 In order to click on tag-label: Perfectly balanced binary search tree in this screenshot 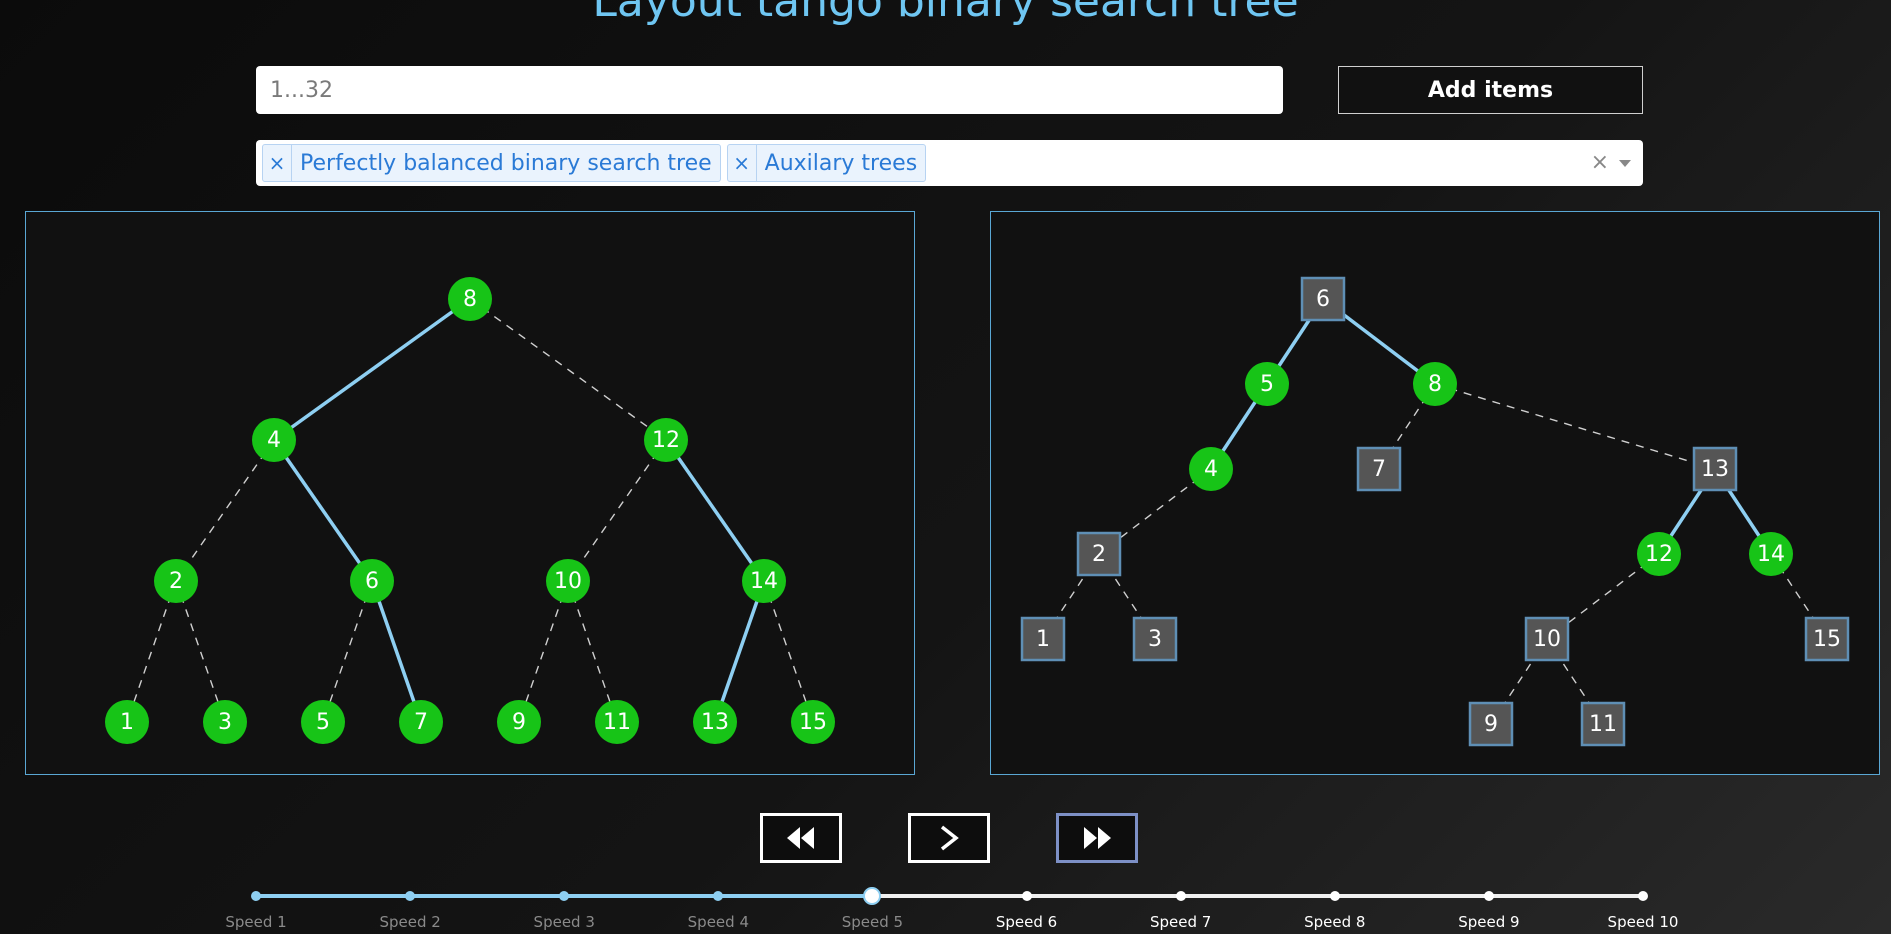, I will do `click(506, 163)`.